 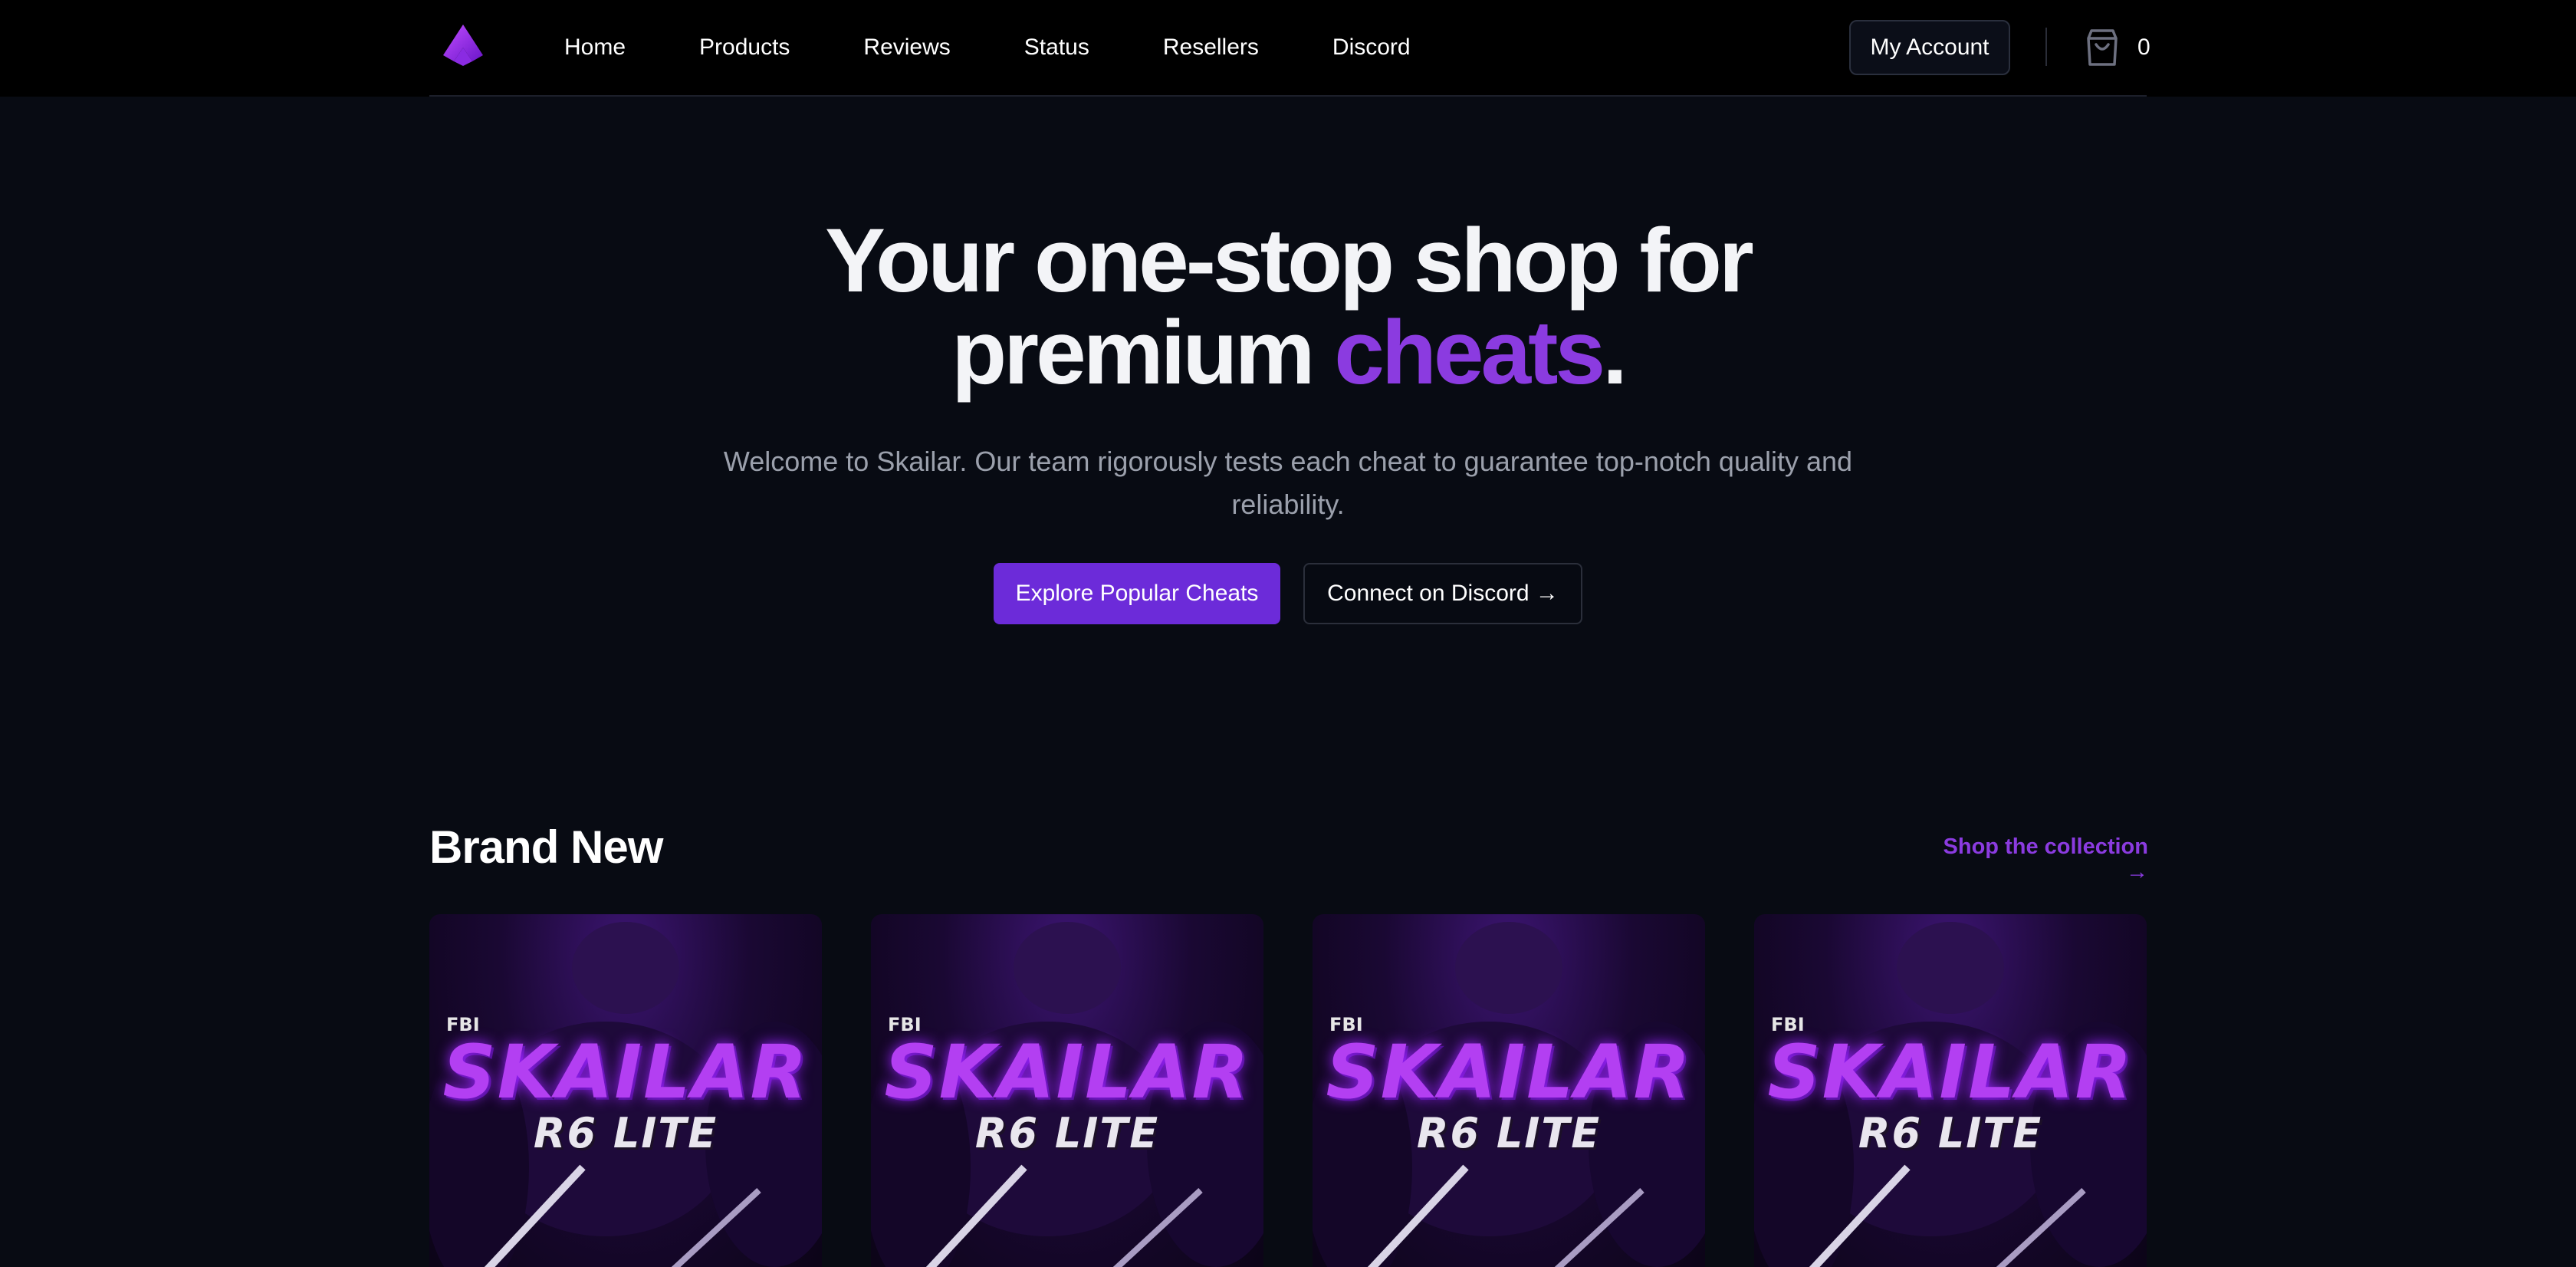 What do you see at coordinates (595, 48) in the screenshot?
I see `nav-link-home: Home` at bounding box center [595, 48].